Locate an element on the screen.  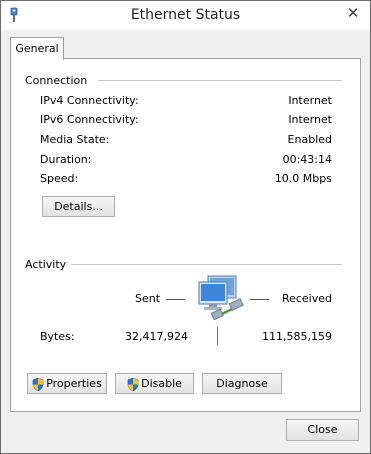
connection-divider is located at coordinates (220, 80).